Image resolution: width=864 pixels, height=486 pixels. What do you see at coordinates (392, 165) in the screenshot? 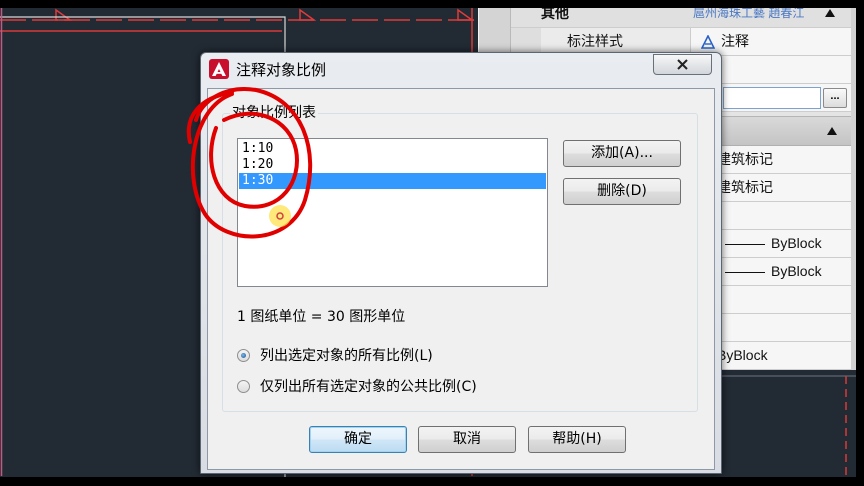
I see `scale-list-item: 1:20` at bounding box center [392, 165].